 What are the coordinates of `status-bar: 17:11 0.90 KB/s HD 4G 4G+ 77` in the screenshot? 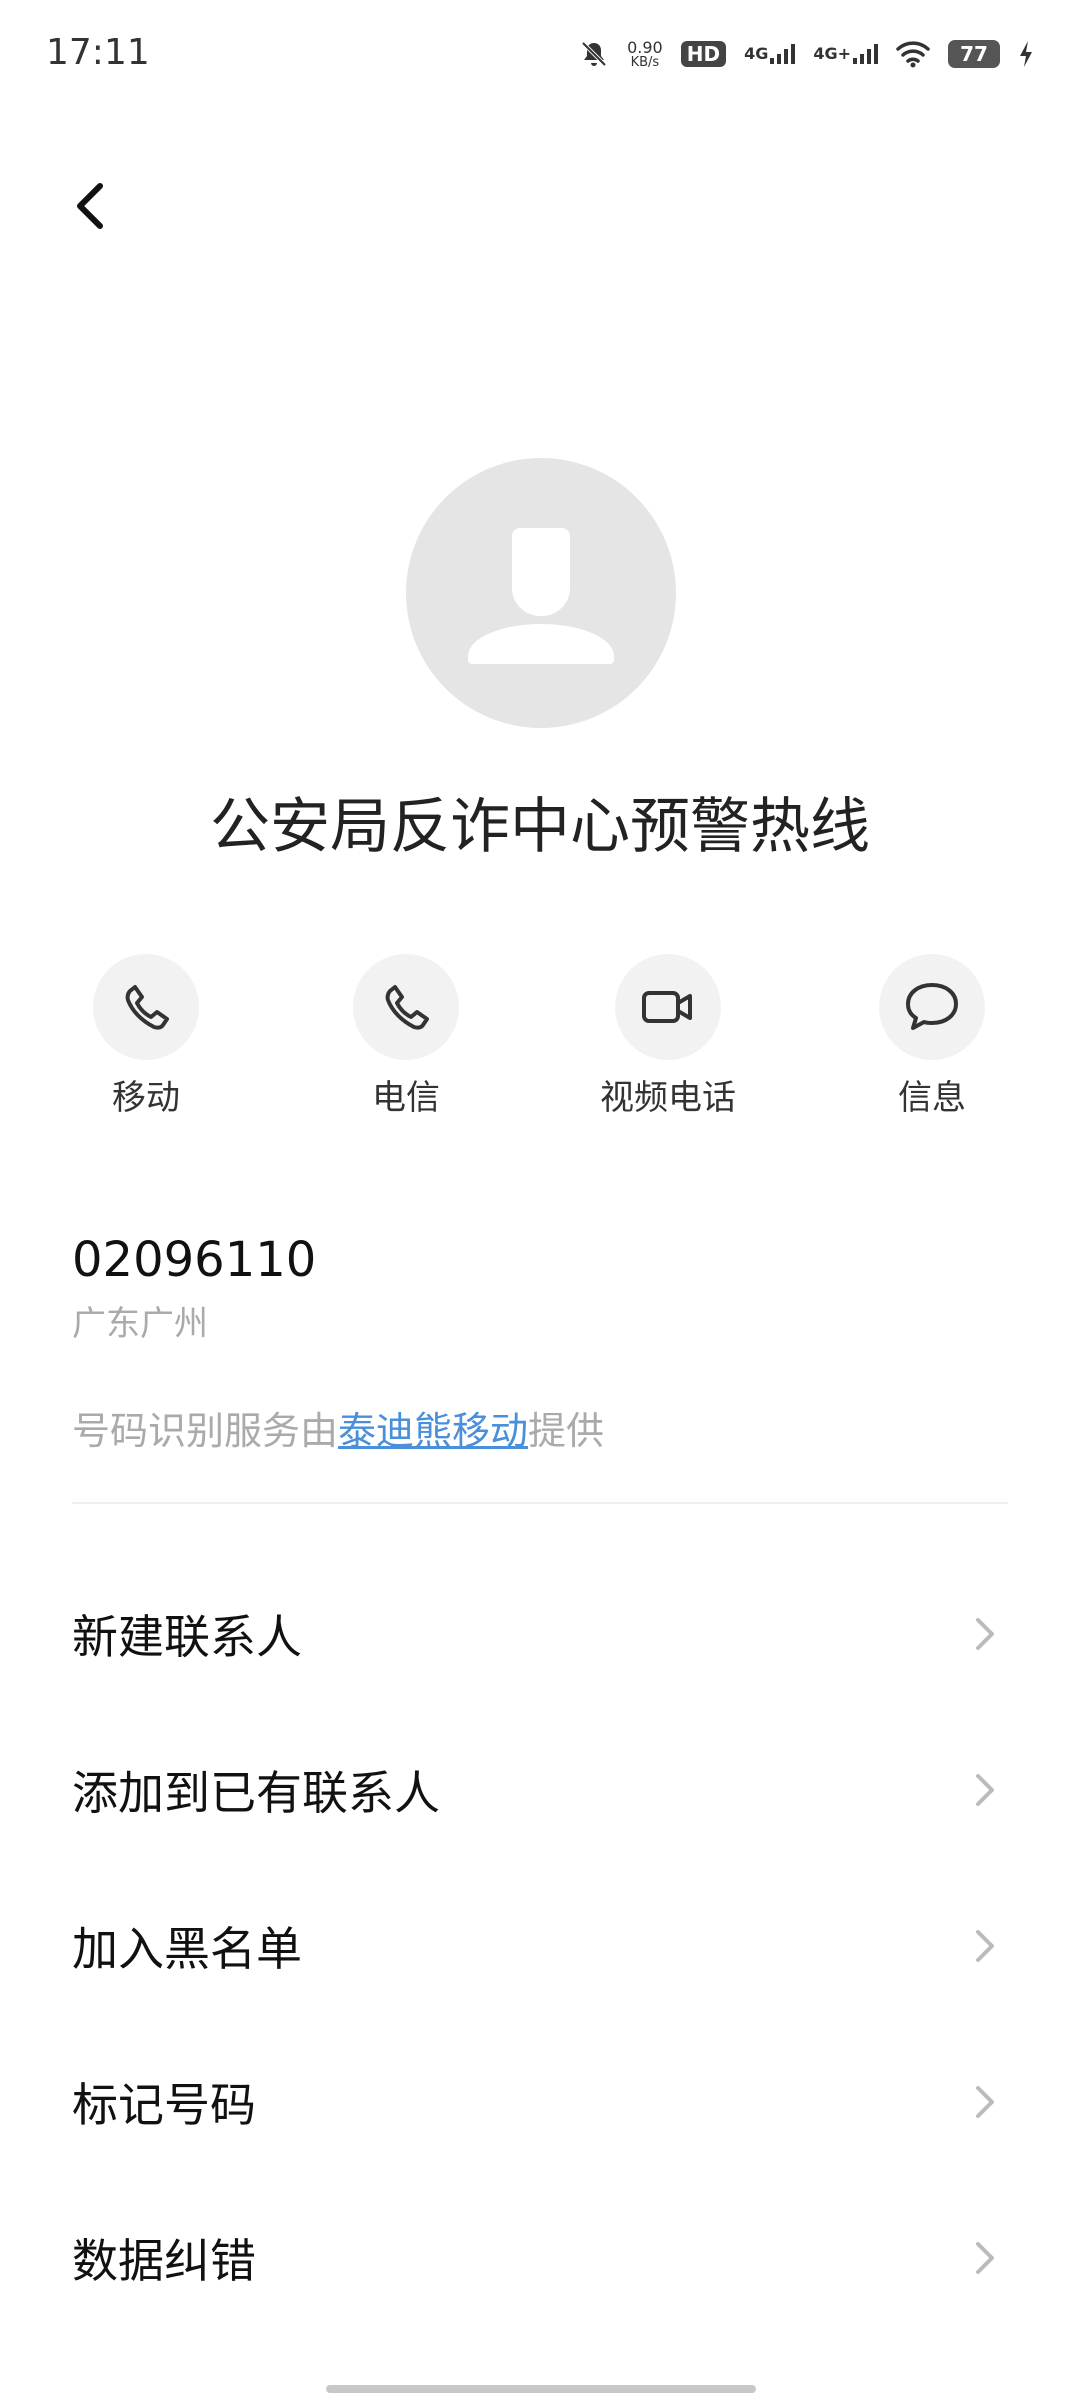 It's located at (540, 55).